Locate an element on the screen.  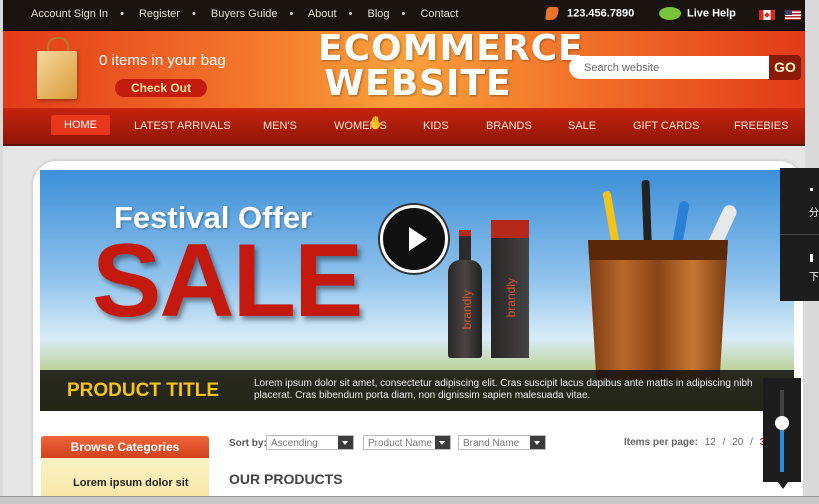
checkout-button: Check Out is located at coordinates (161, 88).